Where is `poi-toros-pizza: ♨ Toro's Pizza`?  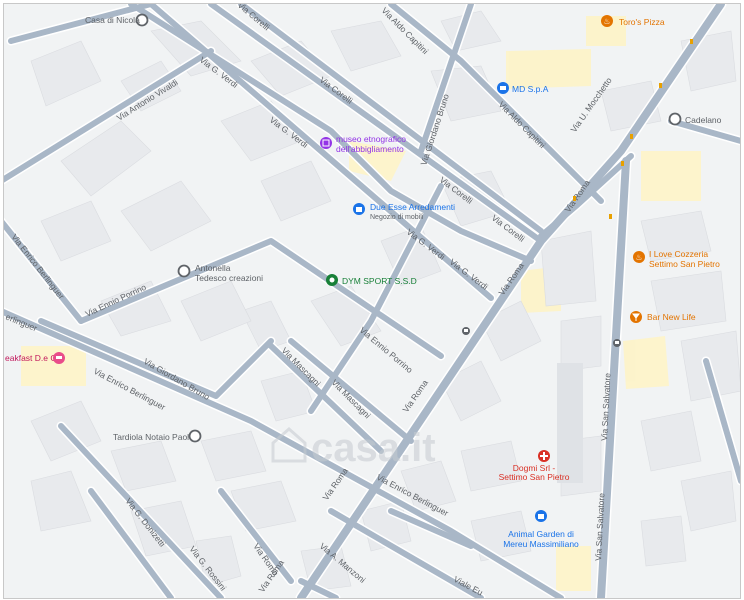 poi-toros-pizza: ♨ Toro's Pizza is located at coordinates (633, 21).